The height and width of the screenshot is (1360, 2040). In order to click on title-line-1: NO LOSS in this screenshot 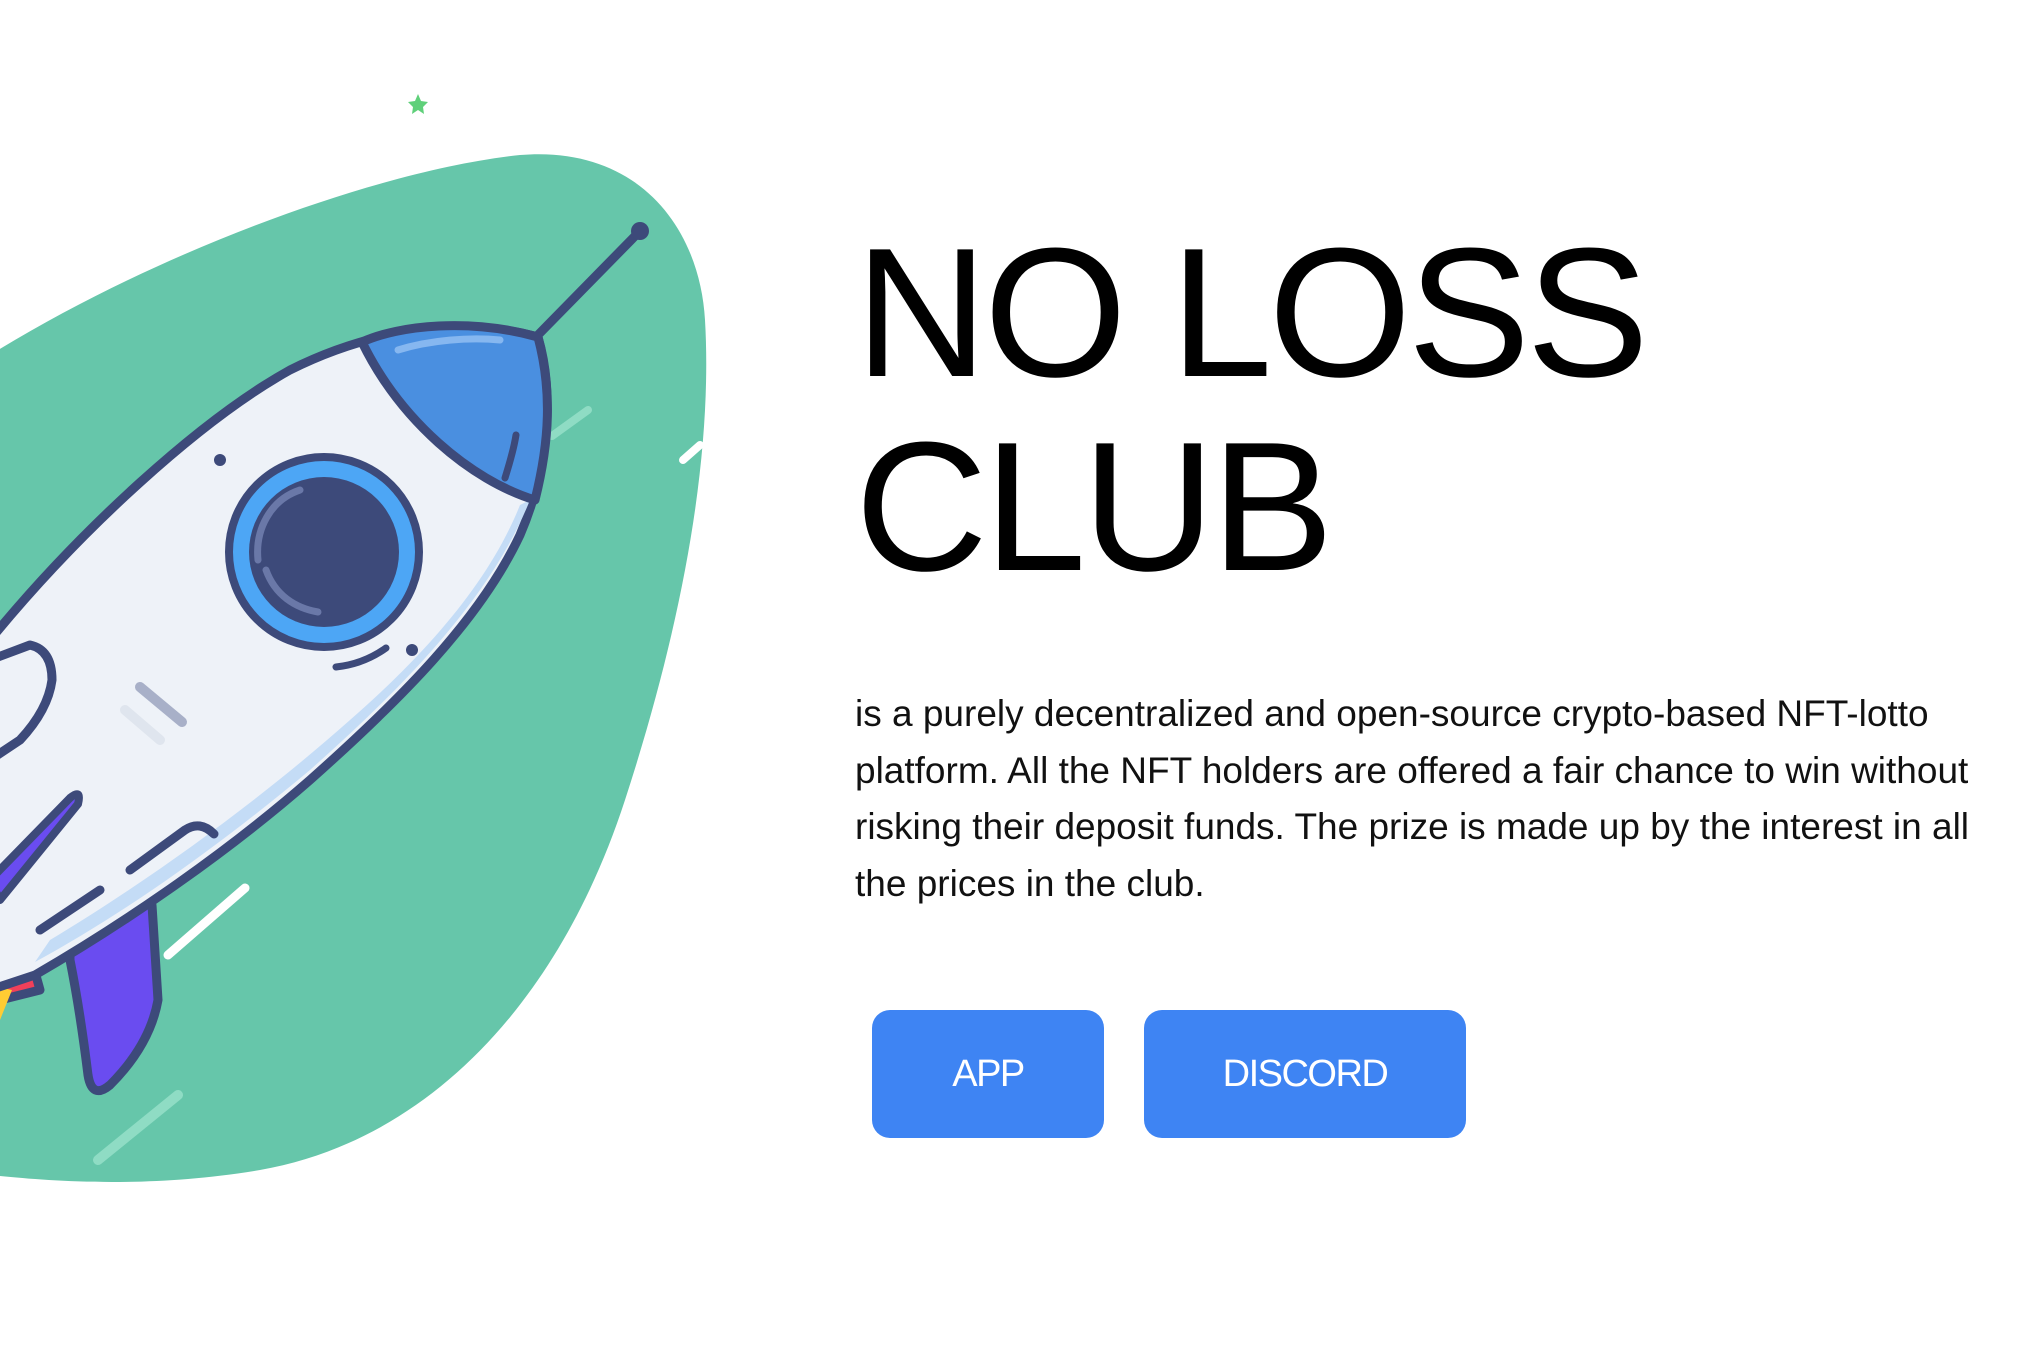, I will do `click(1252, 312)`.